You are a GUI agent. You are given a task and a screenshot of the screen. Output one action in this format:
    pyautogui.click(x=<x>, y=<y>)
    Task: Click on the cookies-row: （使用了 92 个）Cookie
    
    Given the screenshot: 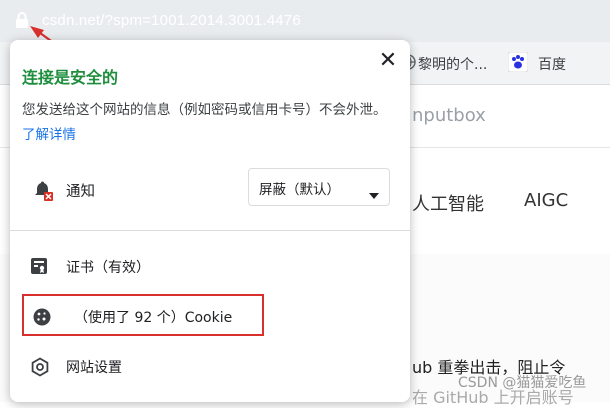 What is the action you would take?
    pyautogui.click(x=210, y=317)
    